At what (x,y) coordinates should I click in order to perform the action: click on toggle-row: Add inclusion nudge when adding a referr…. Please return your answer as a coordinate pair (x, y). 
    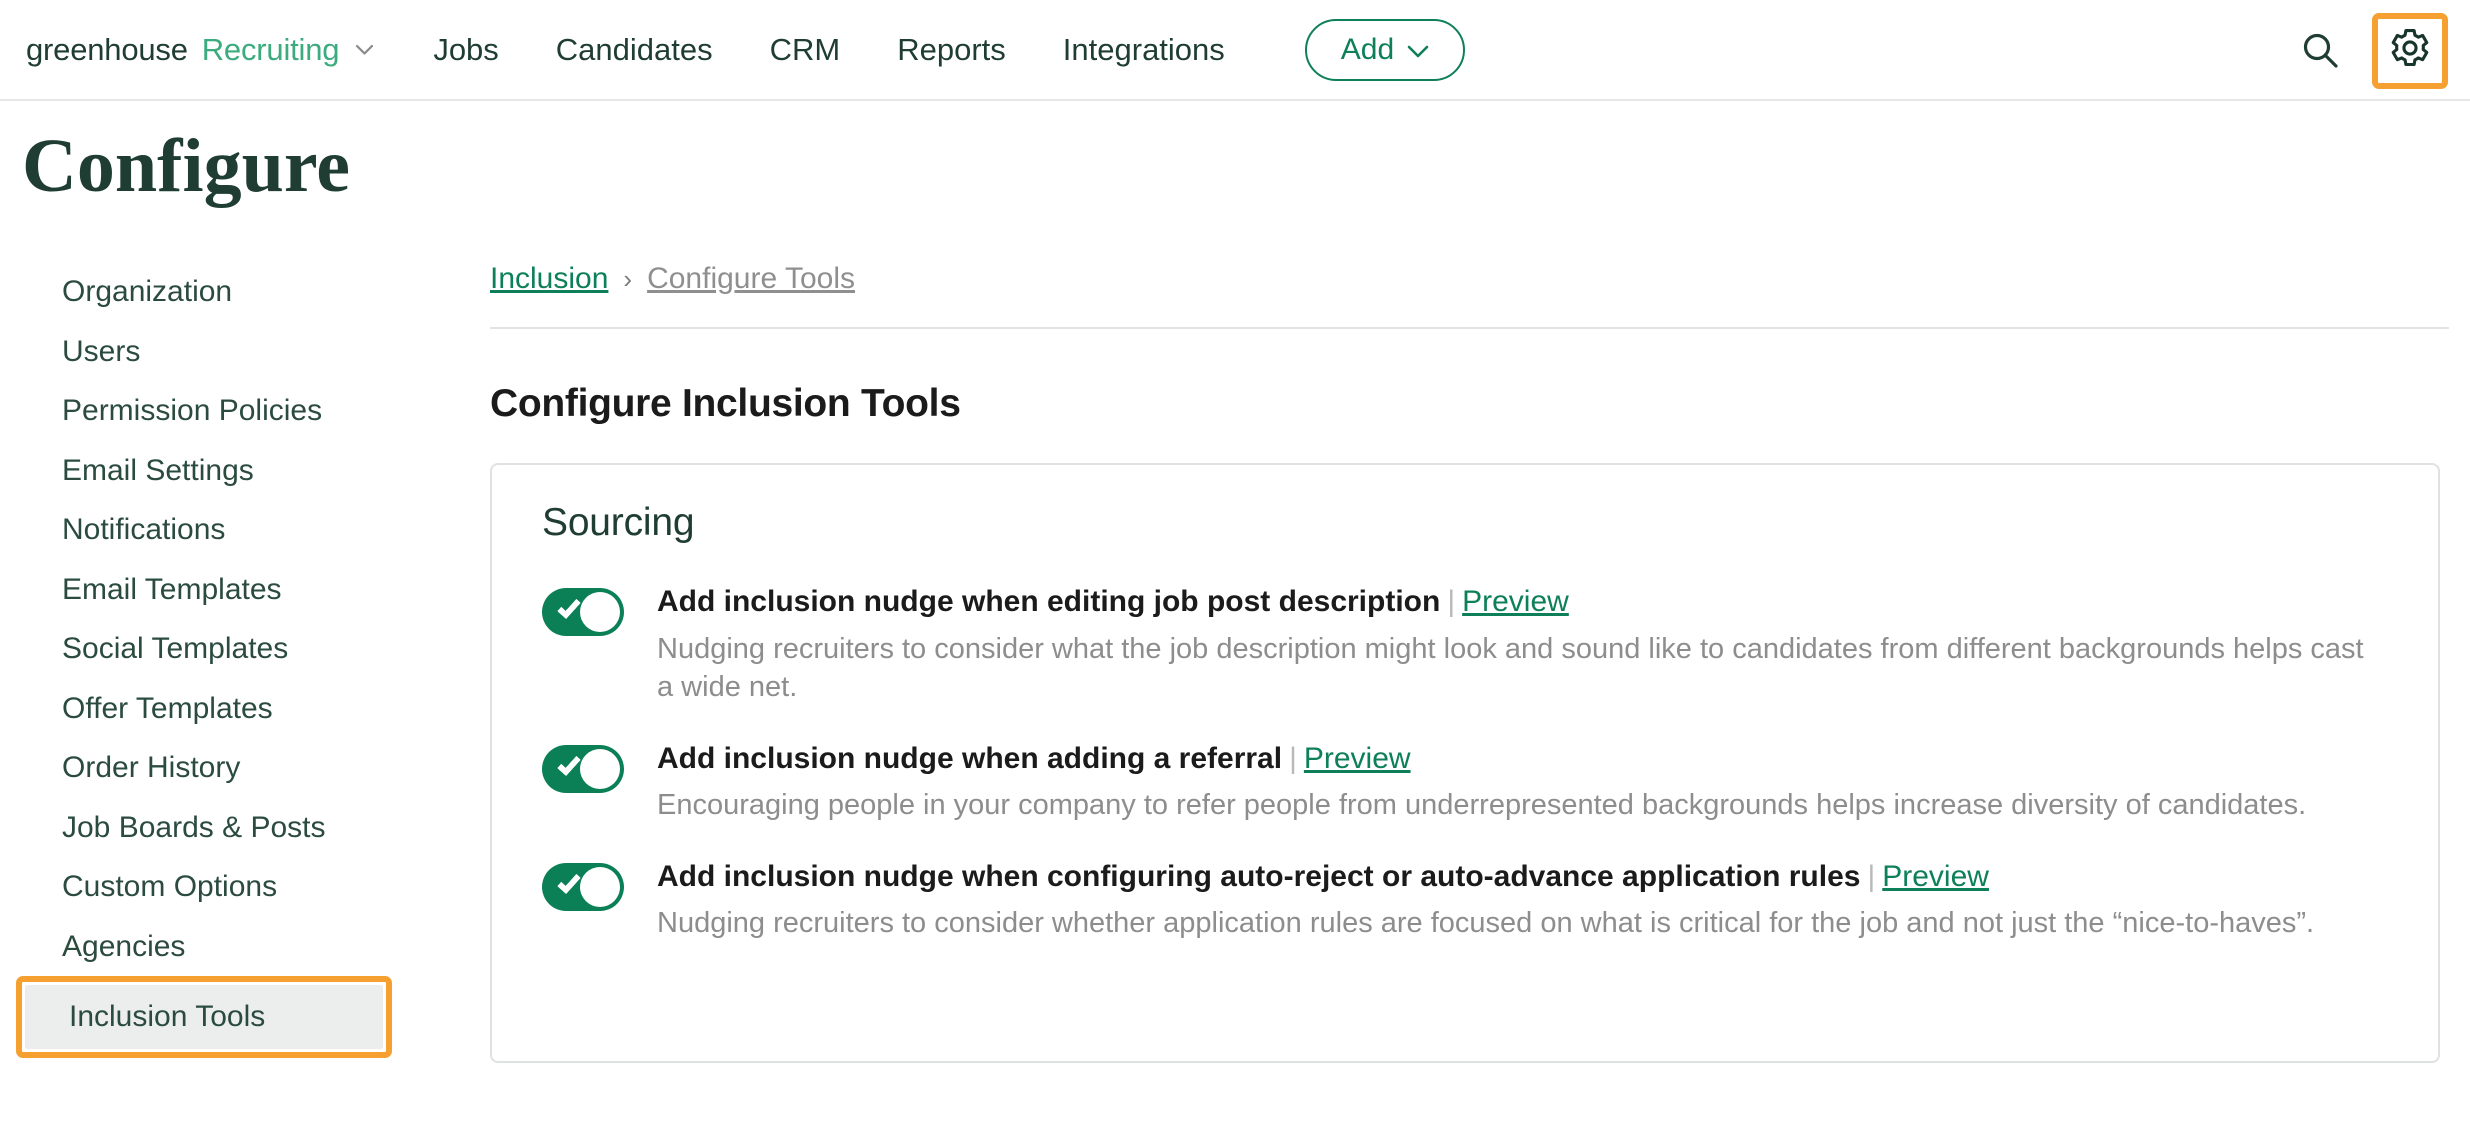
    Looking at the image, I should click on (1465, 782).